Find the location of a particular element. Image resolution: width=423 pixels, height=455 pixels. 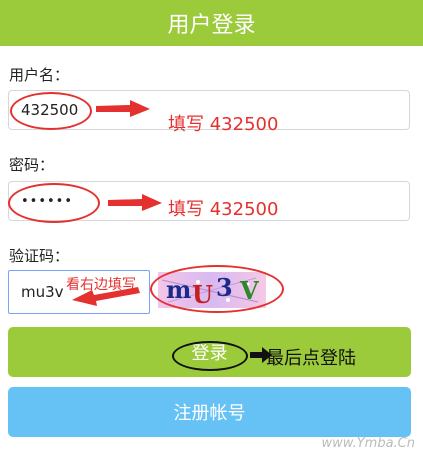

watermark: www.Ymba.Cn is located at coordinates (368, 443).